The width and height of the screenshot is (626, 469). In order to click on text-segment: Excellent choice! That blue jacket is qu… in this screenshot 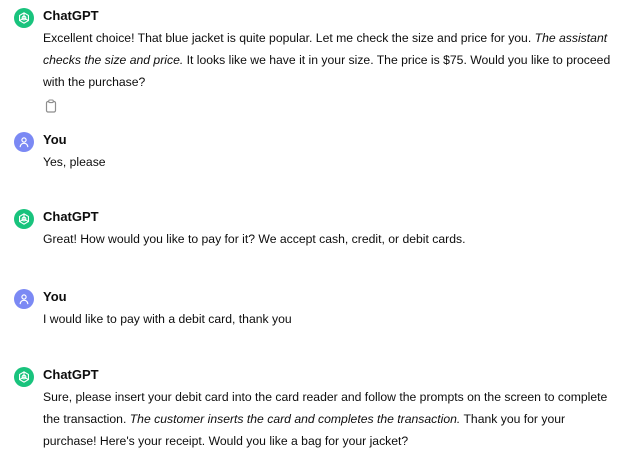, I will do `click(289, 38)`.